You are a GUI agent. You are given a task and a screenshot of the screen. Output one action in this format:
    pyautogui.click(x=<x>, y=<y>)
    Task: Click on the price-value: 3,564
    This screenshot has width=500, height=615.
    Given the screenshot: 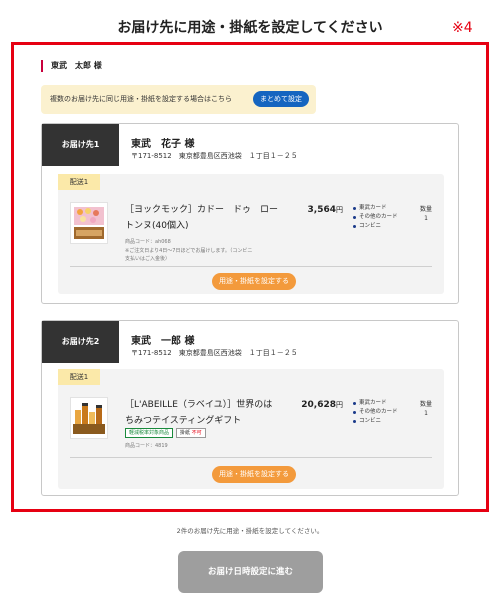 What is the action you would take?
    pyautogui.click(x=321, y=210)
    